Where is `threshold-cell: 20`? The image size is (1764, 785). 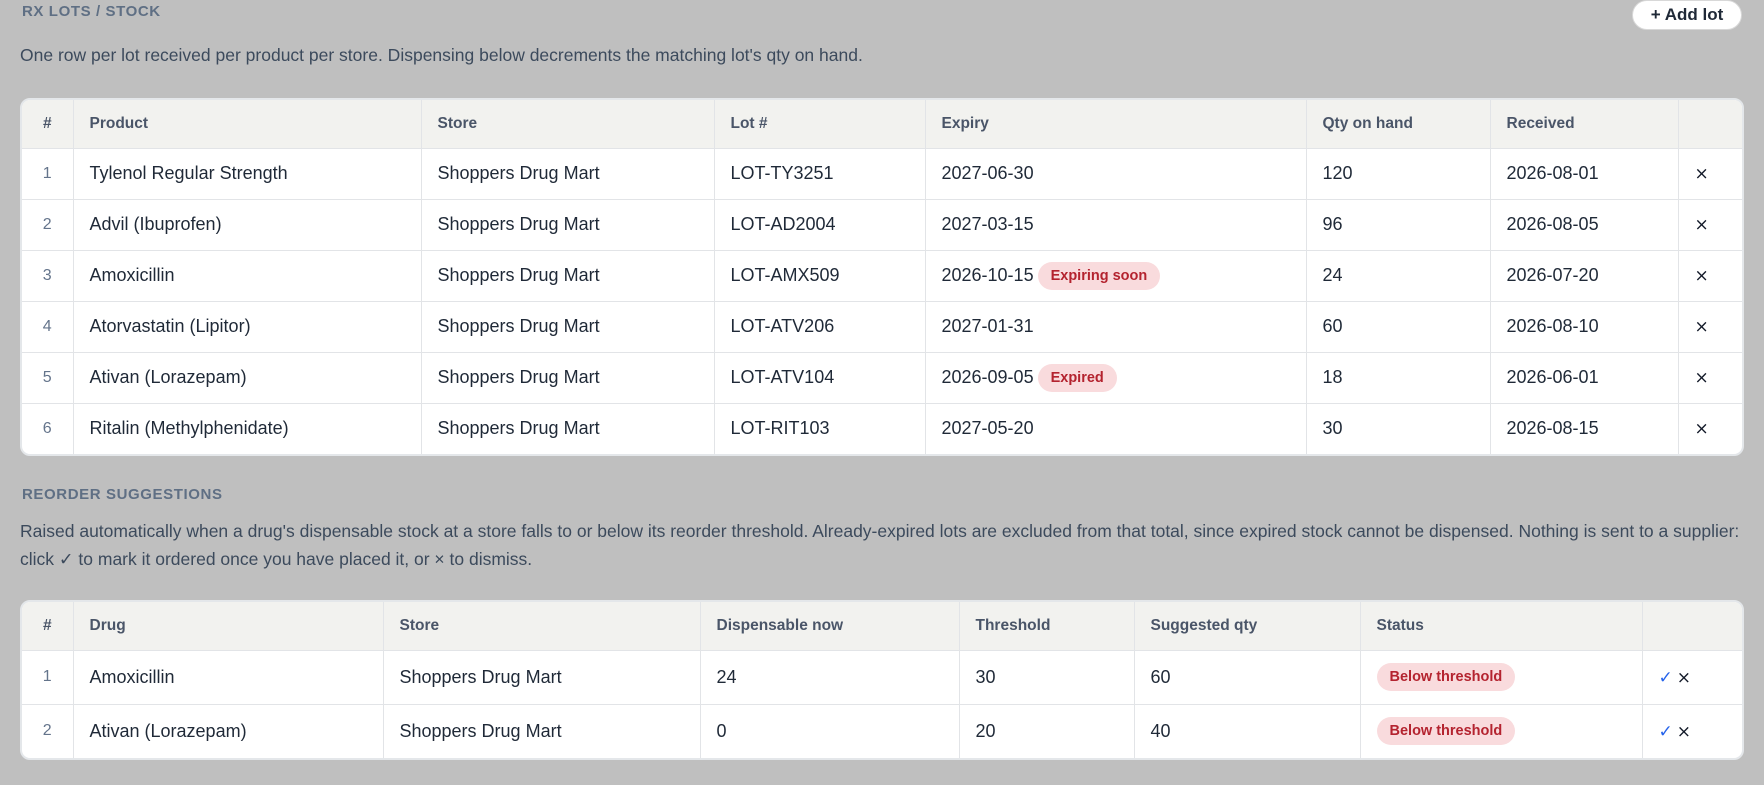
threshold-cell: 20 is located at coordinates (1047, 730).